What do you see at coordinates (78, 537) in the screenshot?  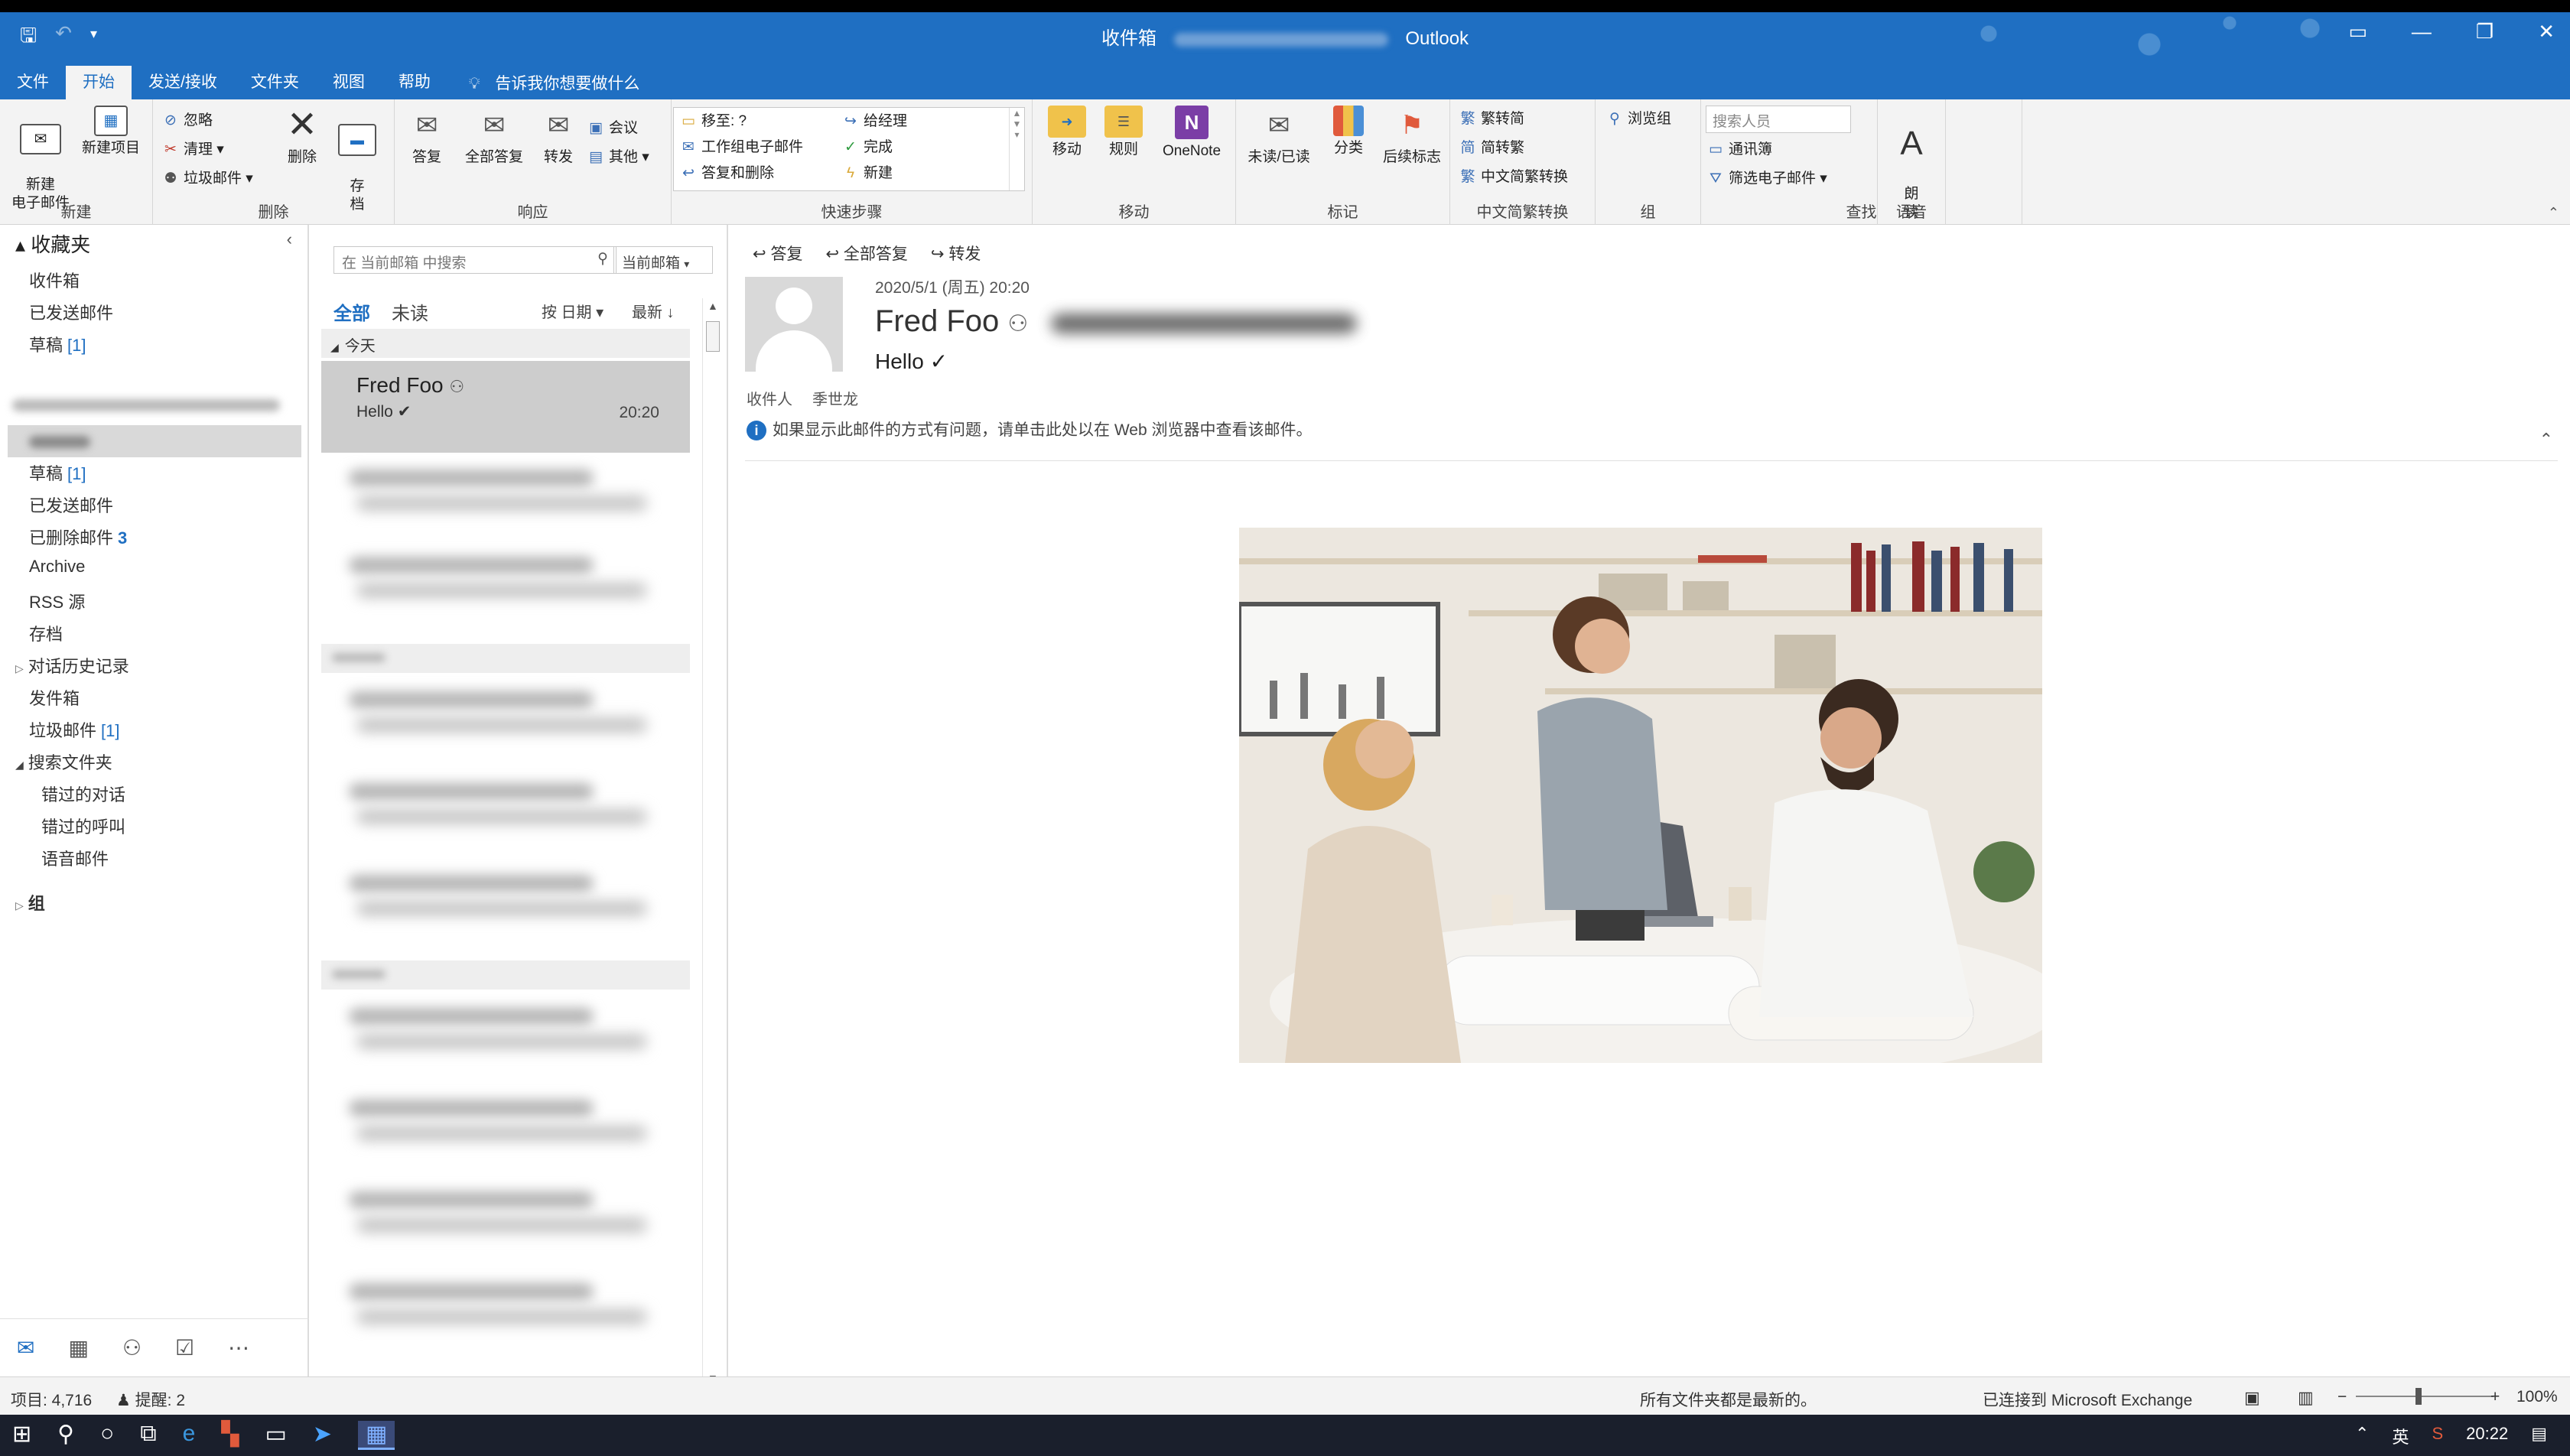 I see `folder-deleted: 已删除邮件 3` at bounding box center [78, 537].